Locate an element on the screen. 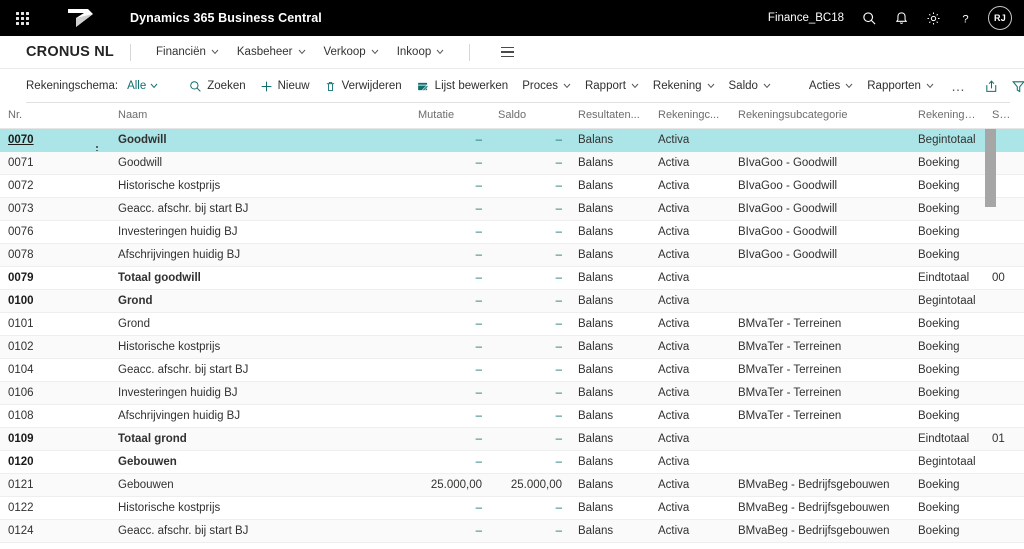 This screenshot has width=1024, height=549. cell-naam: Historische kostprijs is located at coordinates (260, 508).